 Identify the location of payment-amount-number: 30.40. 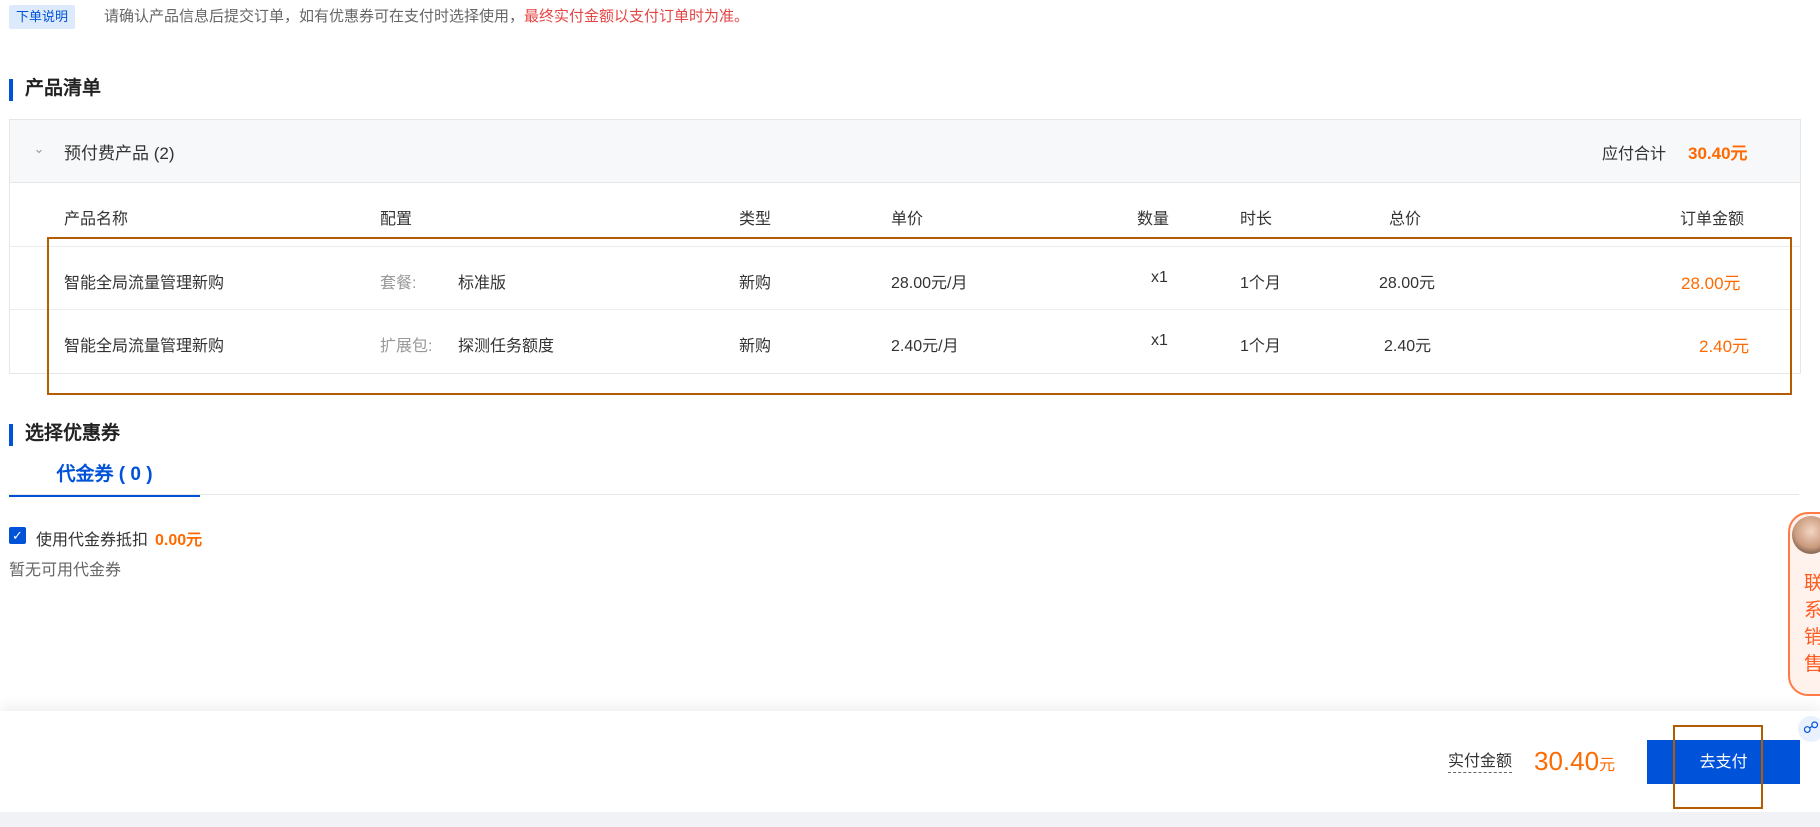
(1567, 761).